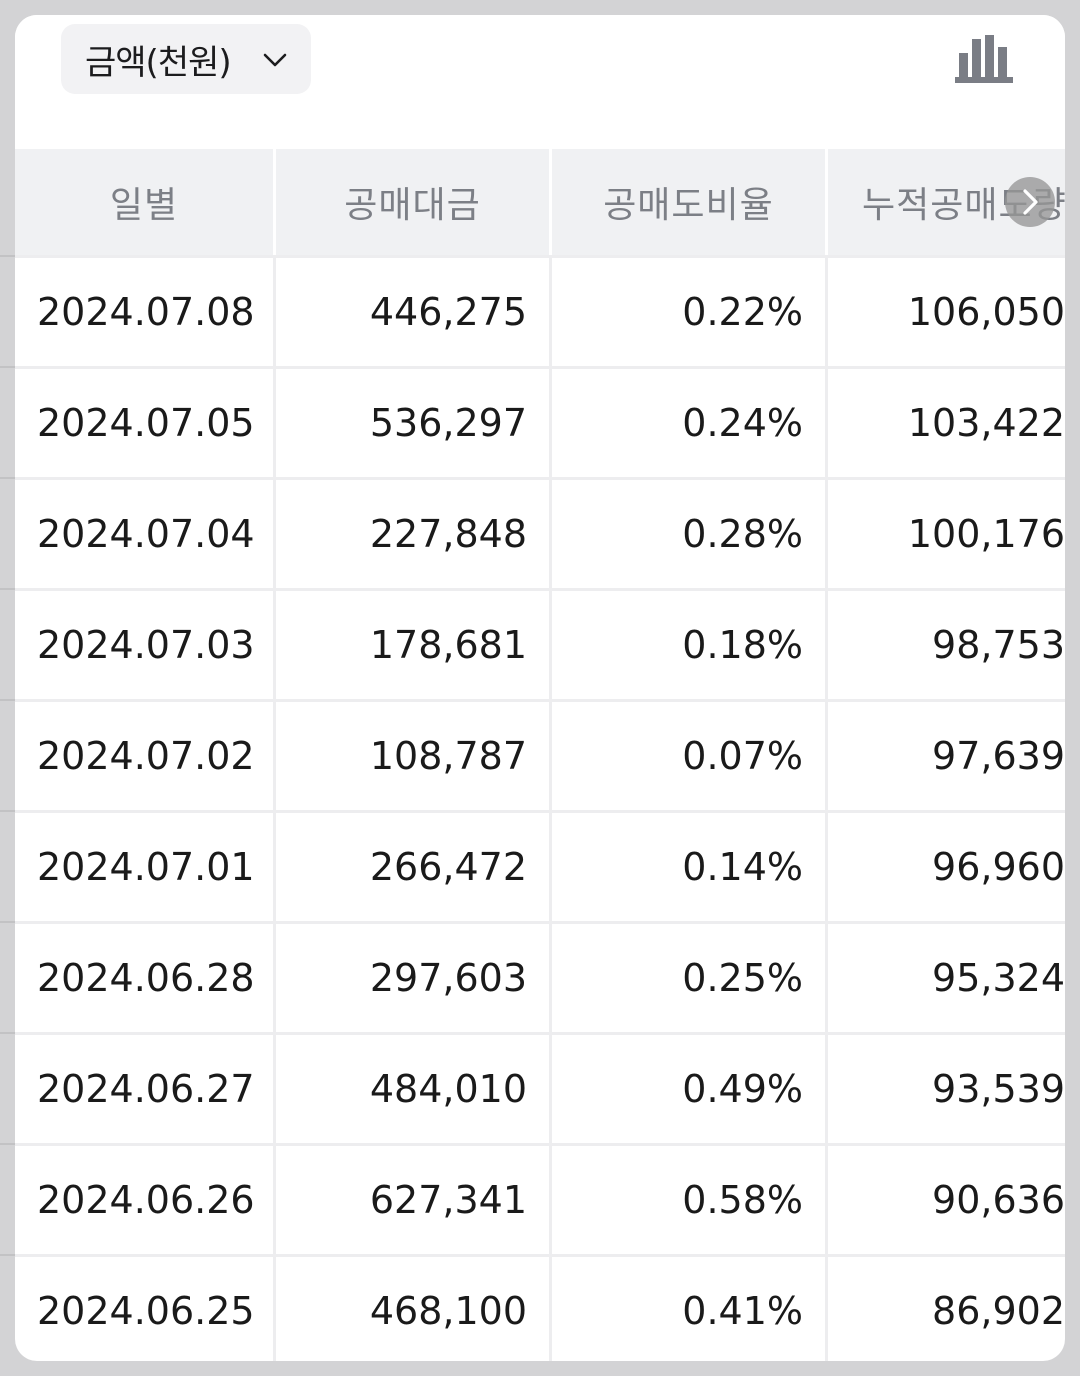 The width and height of the screenshot is (1080, 1376). I want to click on table-row: 2024.06.25 468,100 0.41% 86,902, so click(540, 1307).